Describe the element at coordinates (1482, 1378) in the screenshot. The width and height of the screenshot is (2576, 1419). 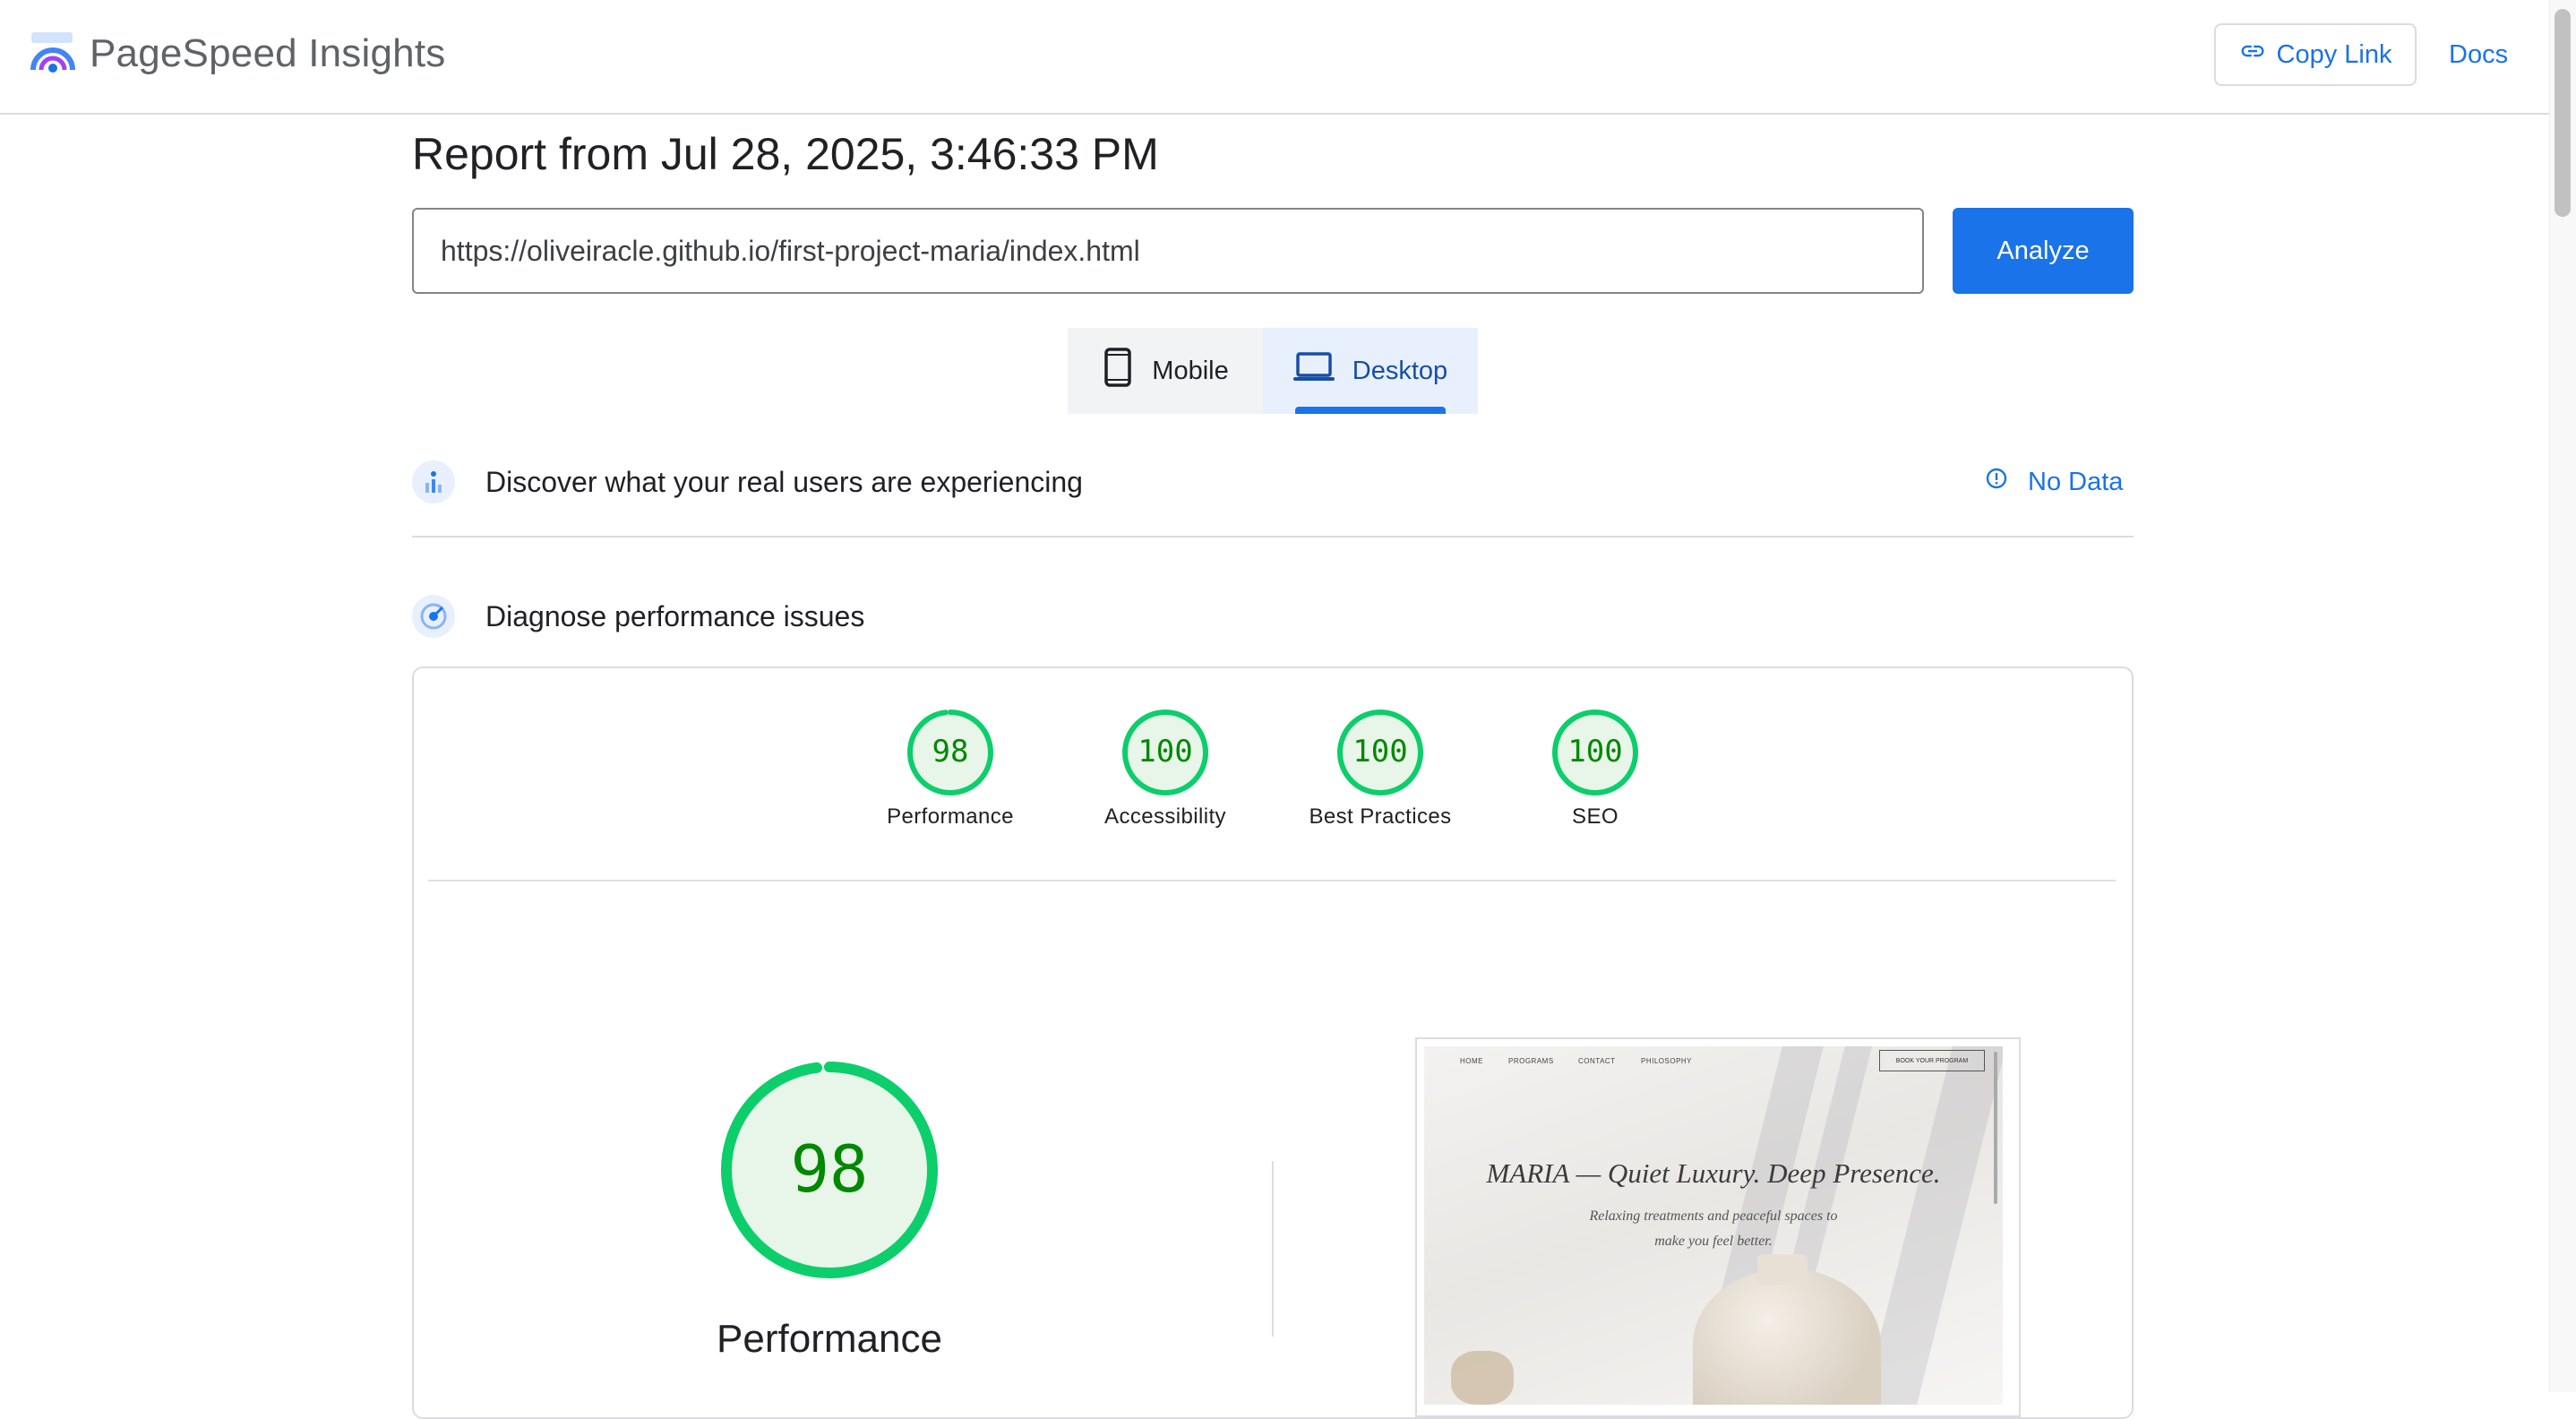
I see `dried-flower-image` at that location.